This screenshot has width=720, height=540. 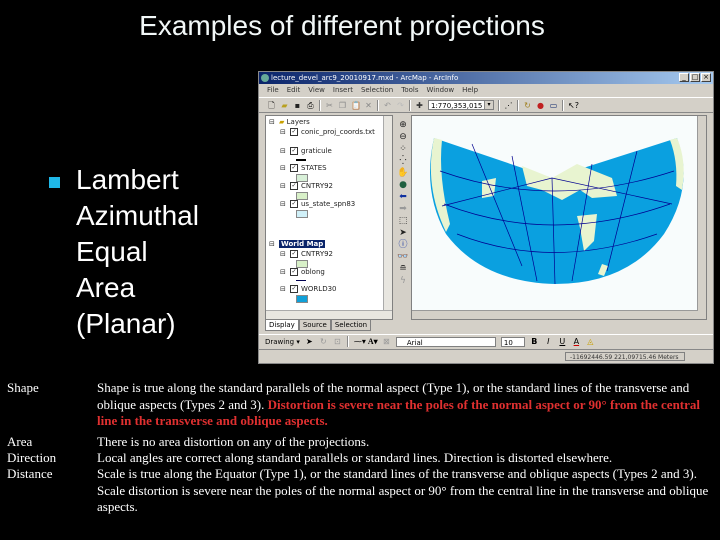 I want to click on rotate-icon: ↻, so click(x=323, y=341).